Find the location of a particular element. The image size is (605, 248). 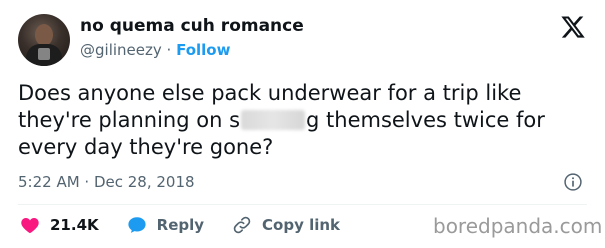

reply-label: Reply is located at coordinates (180, 225).